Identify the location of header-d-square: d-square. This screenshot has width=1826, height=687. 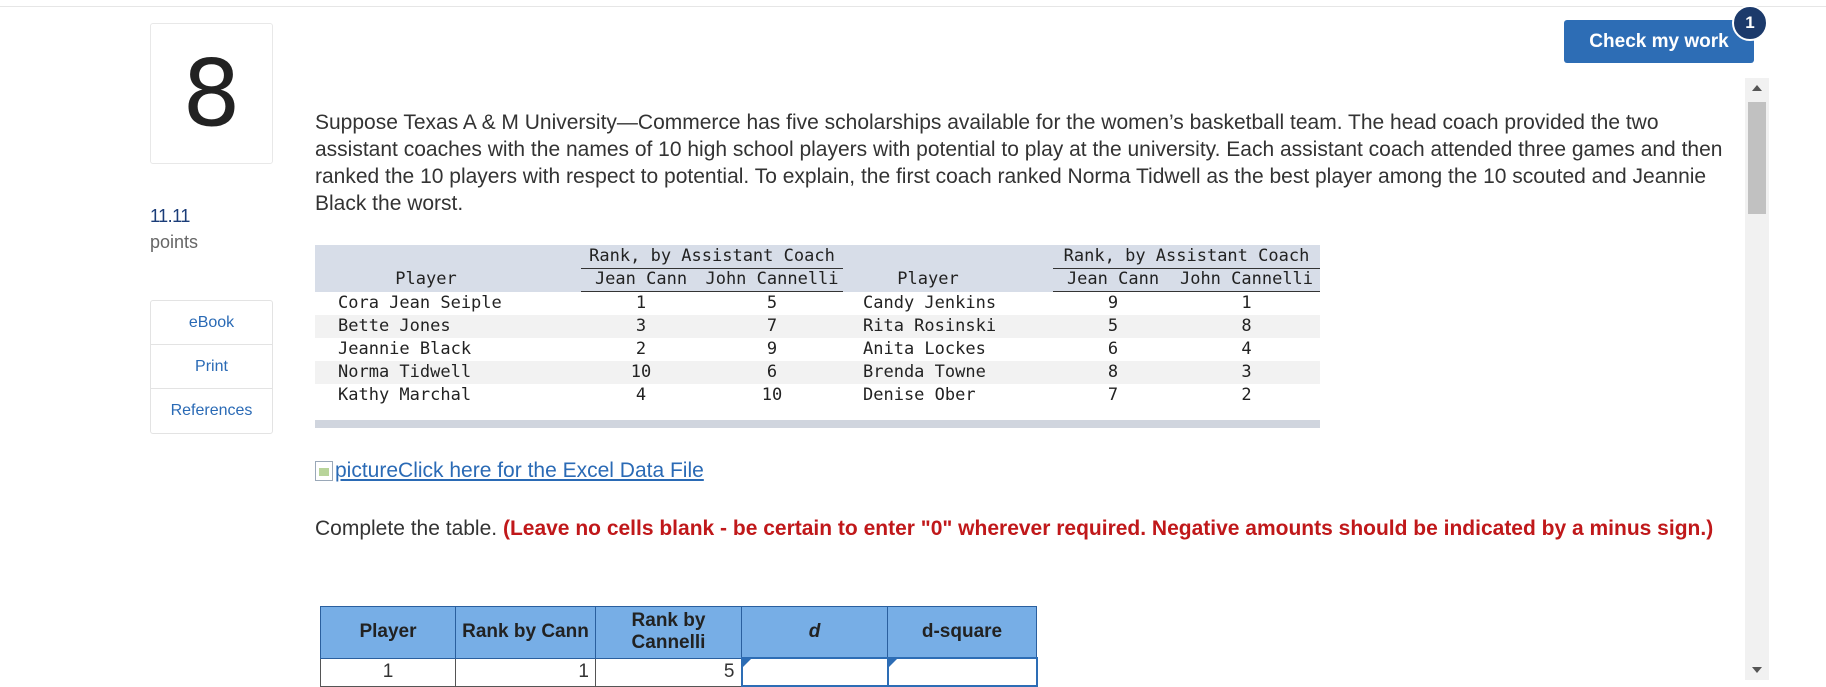
(962, 632).